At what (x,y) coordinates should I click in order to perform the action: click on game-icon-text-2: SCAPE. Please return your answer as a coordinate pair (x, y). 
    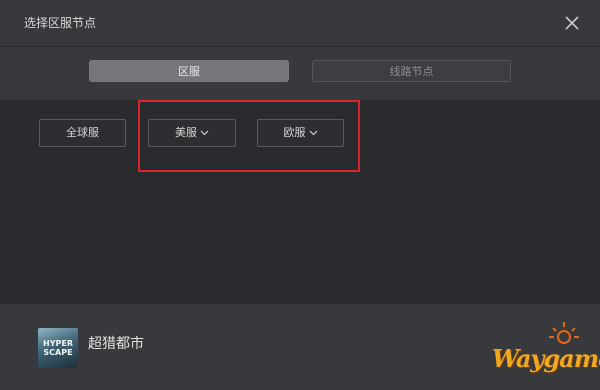
    Looking at the image, I should click on (58, 352).